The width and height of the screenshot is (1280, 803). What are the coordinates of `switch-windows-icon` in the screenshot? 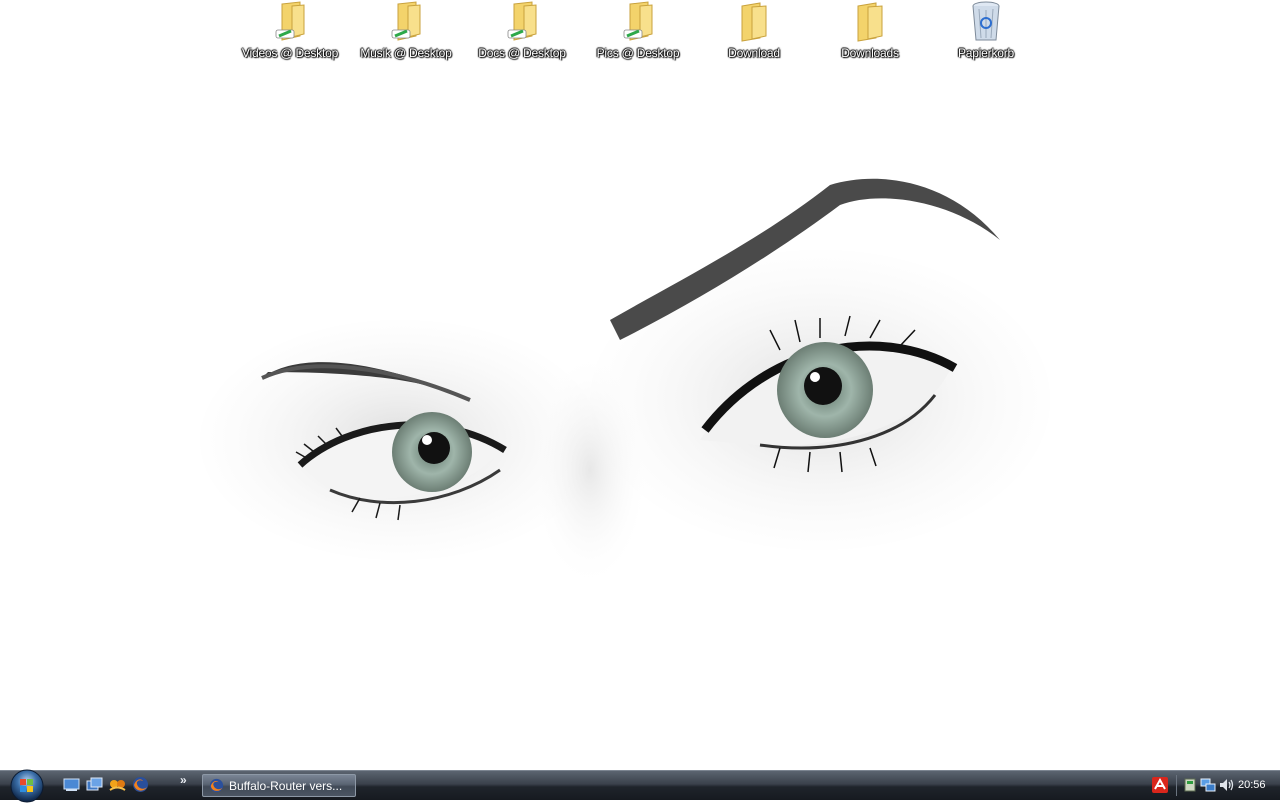 It's located at (94, 784).